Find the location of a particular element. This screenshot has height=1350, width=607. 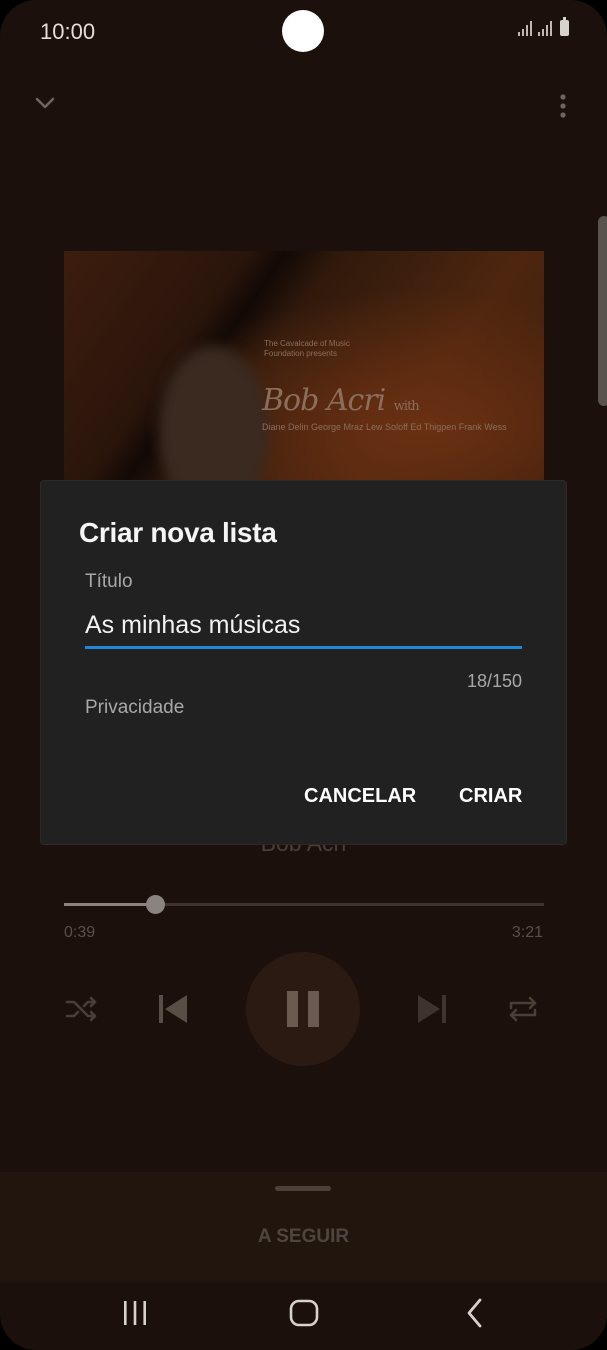

up-next-label: A SEGUIR is located at coordinates (303, 1237).